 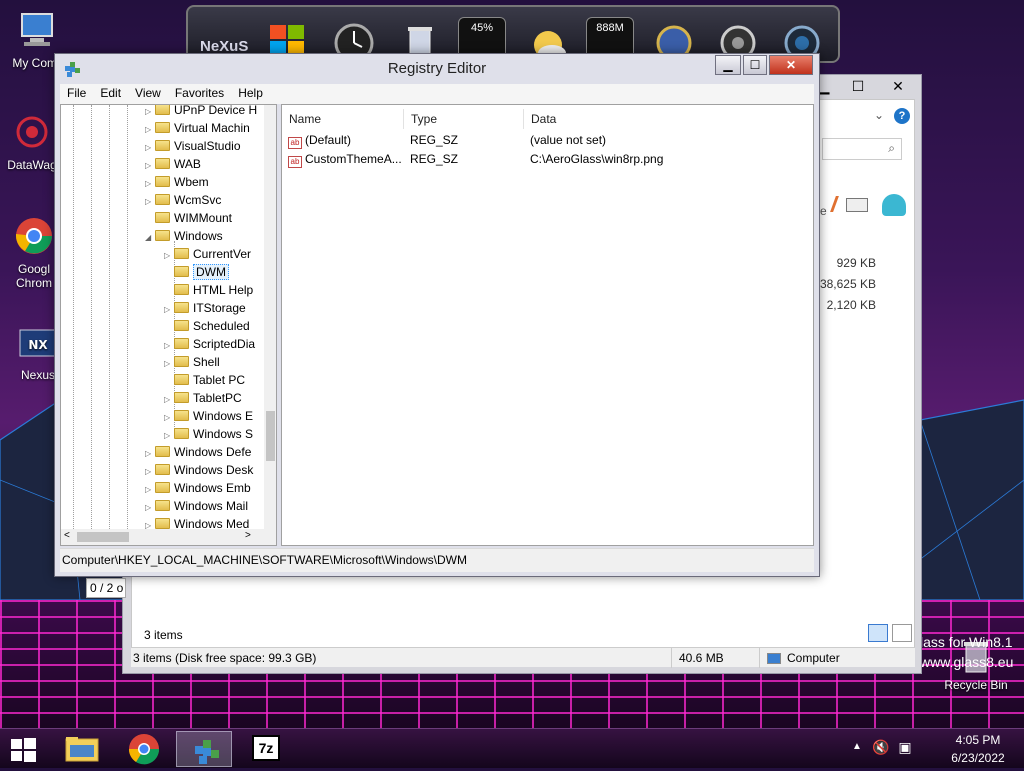 I want to click on tree-node: DWM, so click(x=196, y=272).